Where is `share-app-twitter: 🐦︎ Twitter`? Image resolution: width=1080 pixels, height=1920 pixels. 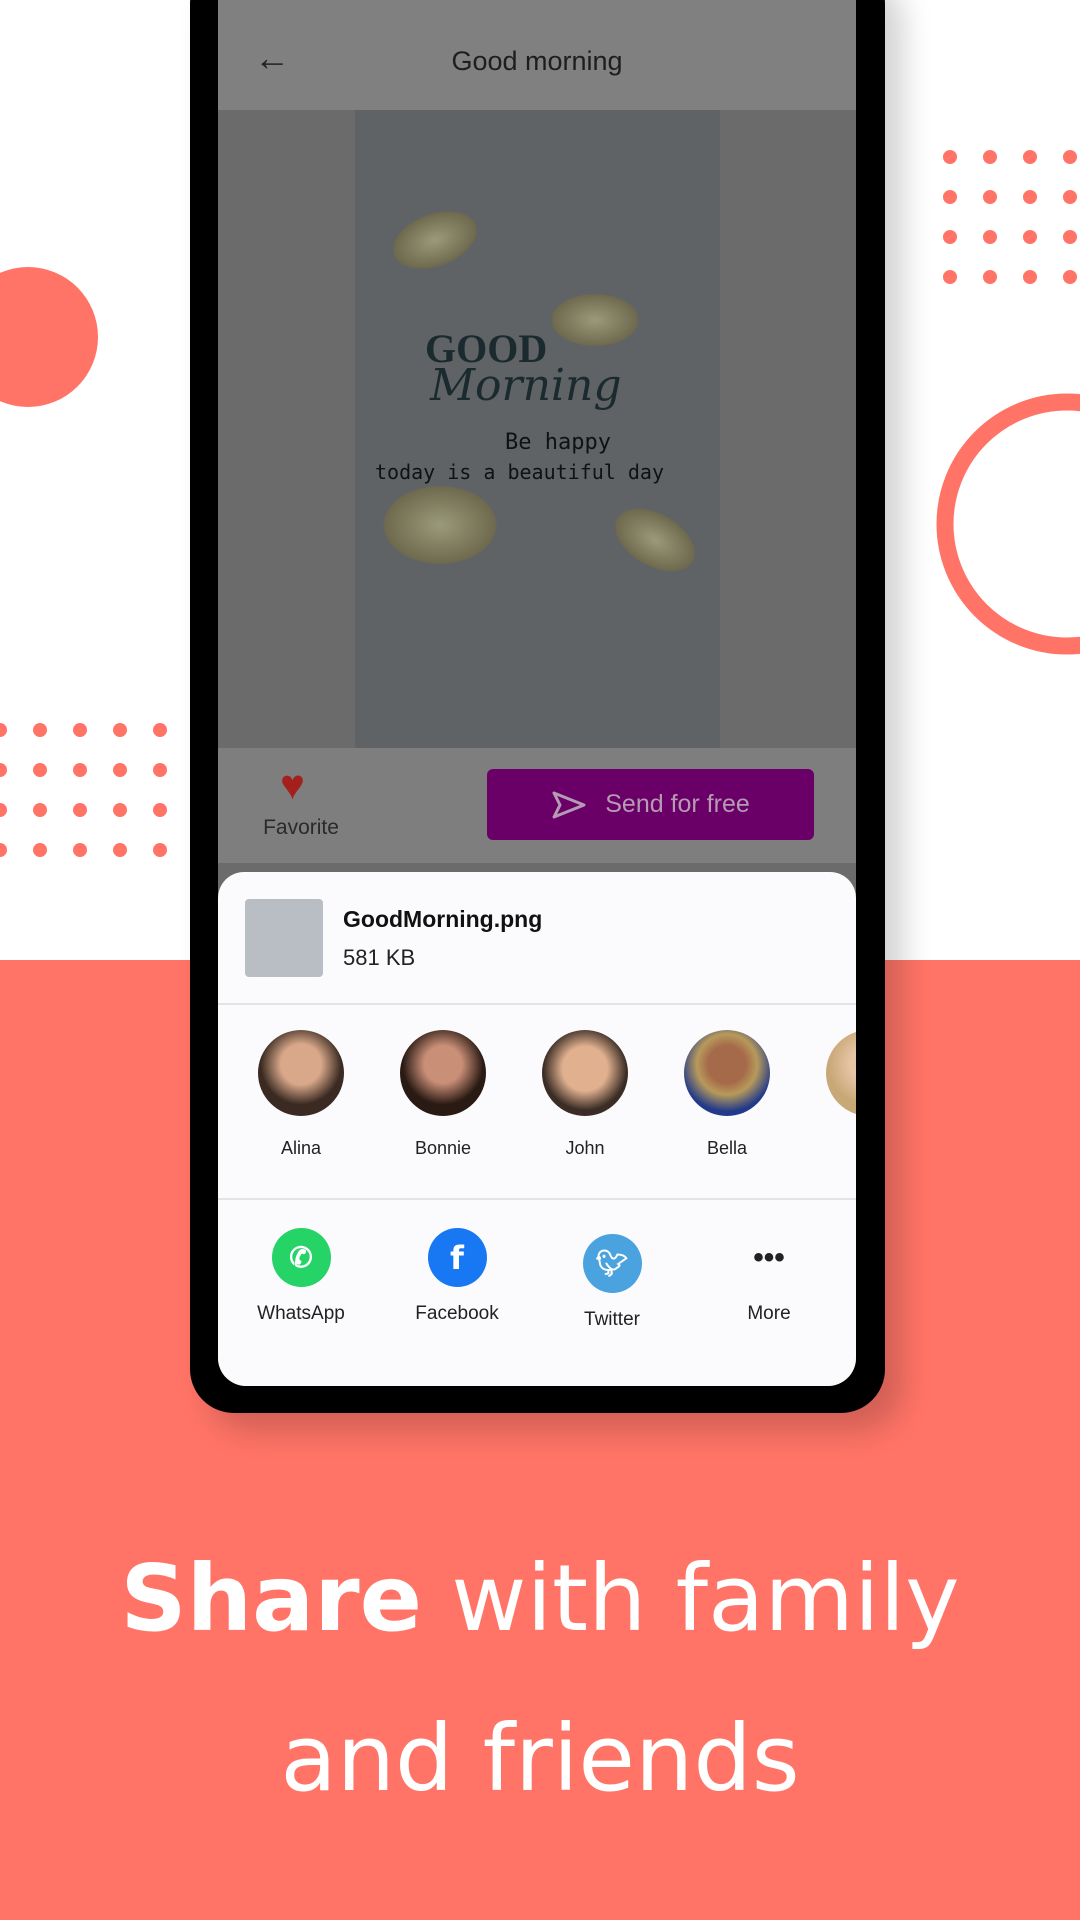 share-app-twitter: 🐦︎ Twitter is located at coordinates (612, 1282).